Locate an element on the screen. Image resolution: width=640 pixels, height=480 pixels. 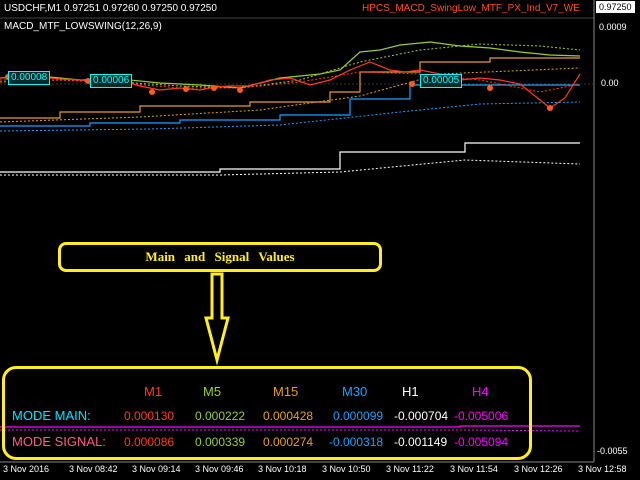
tf-label-h4: H4 is located at coordinates (480, 391).